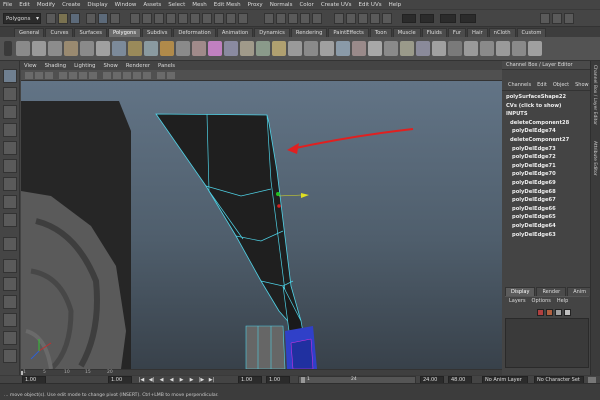  Describe the element at coordinates (10, 220) in the screenshot. I see `show-manipulator-icon` at that location.